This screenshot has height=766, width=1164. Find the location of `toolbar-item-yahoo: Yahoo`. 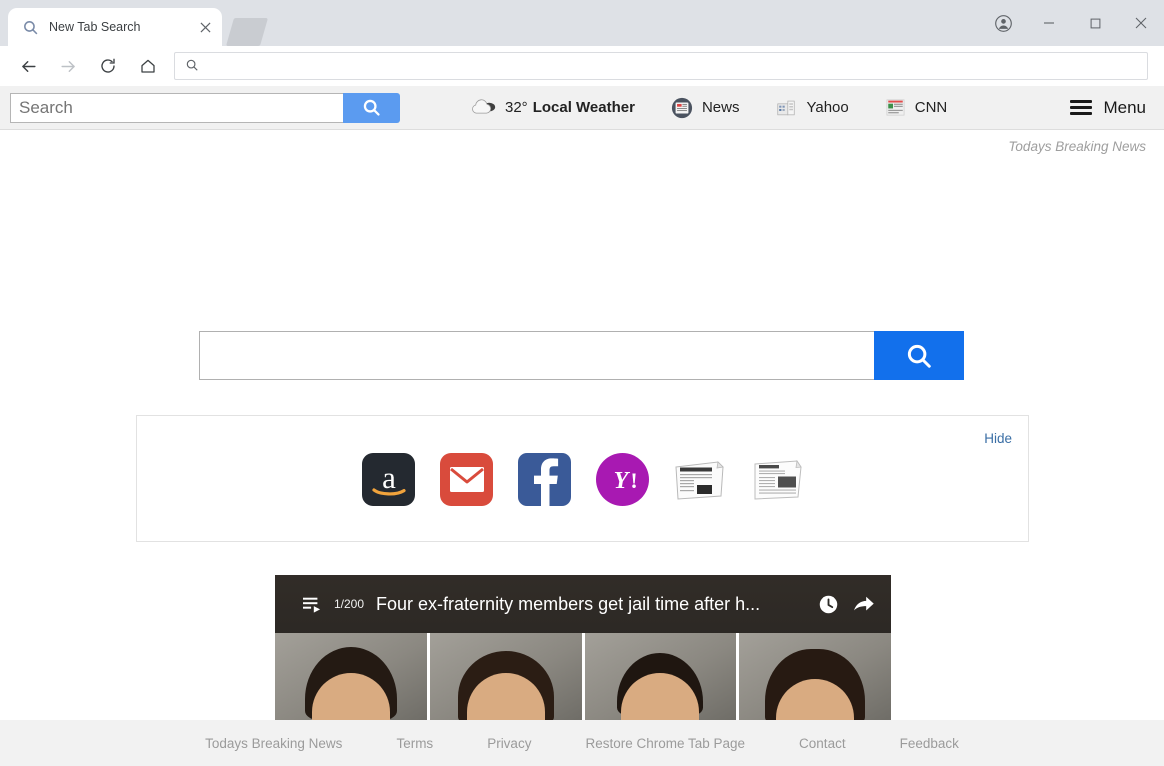

toolbar-item-yahoo: Yahoo is located at coordinates (811, 108).